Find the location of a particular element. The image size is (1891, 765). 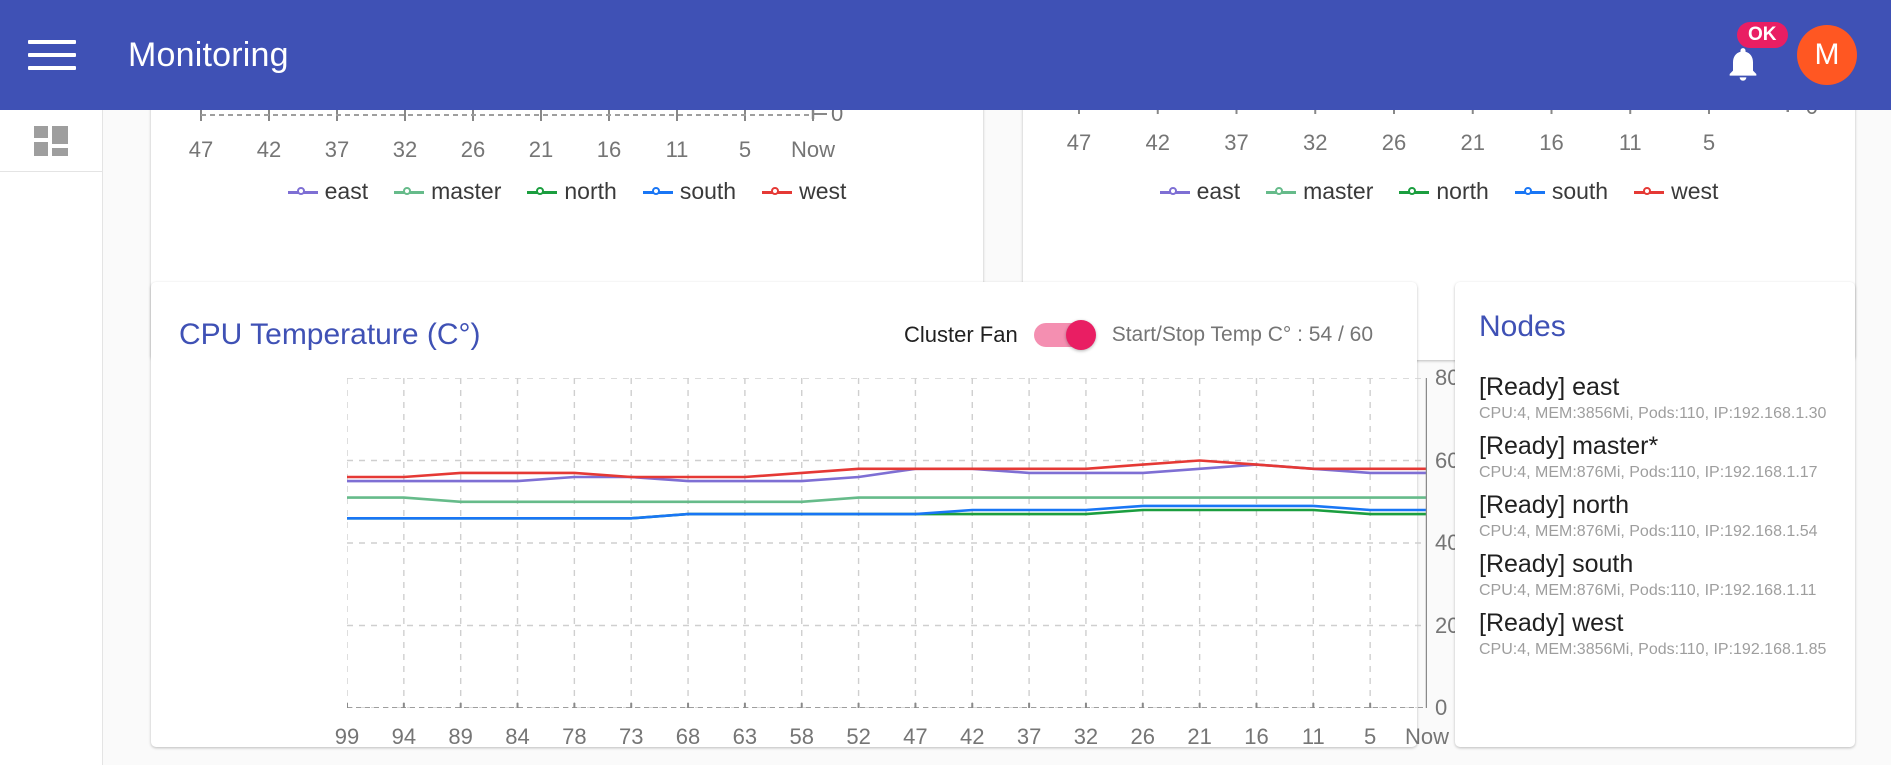

legend-top-left: east master north south west is located at coordinates (567, 191).